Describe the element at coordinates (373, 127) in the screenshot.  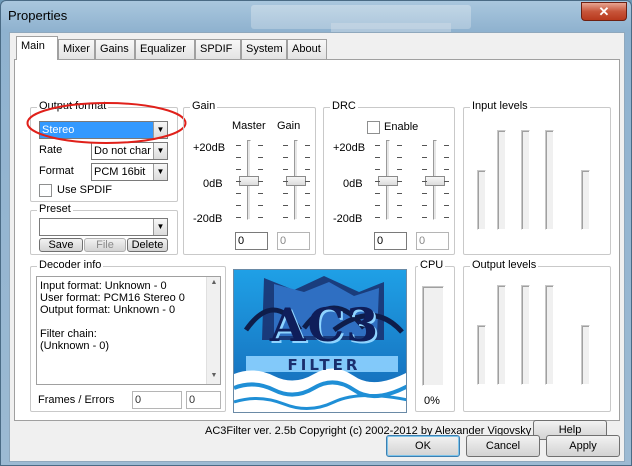
I see `drc-enable-checkbox` at that location.